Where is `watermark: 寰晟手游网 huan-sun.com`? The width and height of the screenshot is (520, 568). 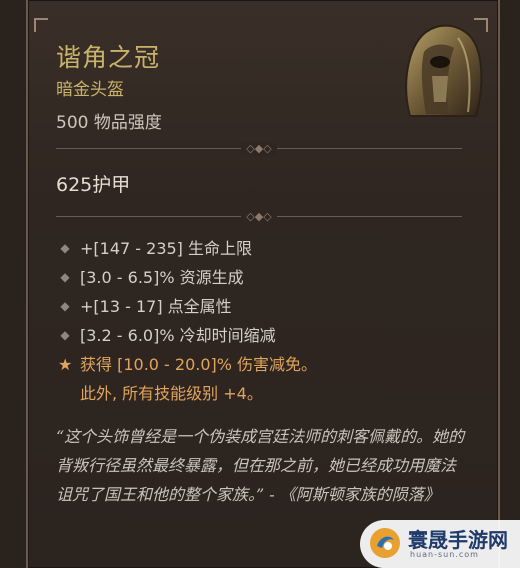
watermark: 寰晟手游网 huan-sun.com is located at coordinates (440, 544).